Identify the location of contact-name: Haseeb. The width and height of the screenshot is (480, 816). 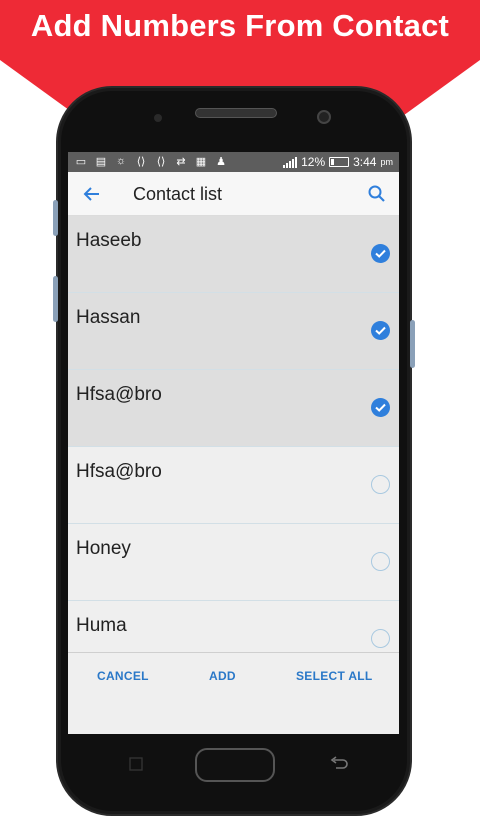
(109, 240).